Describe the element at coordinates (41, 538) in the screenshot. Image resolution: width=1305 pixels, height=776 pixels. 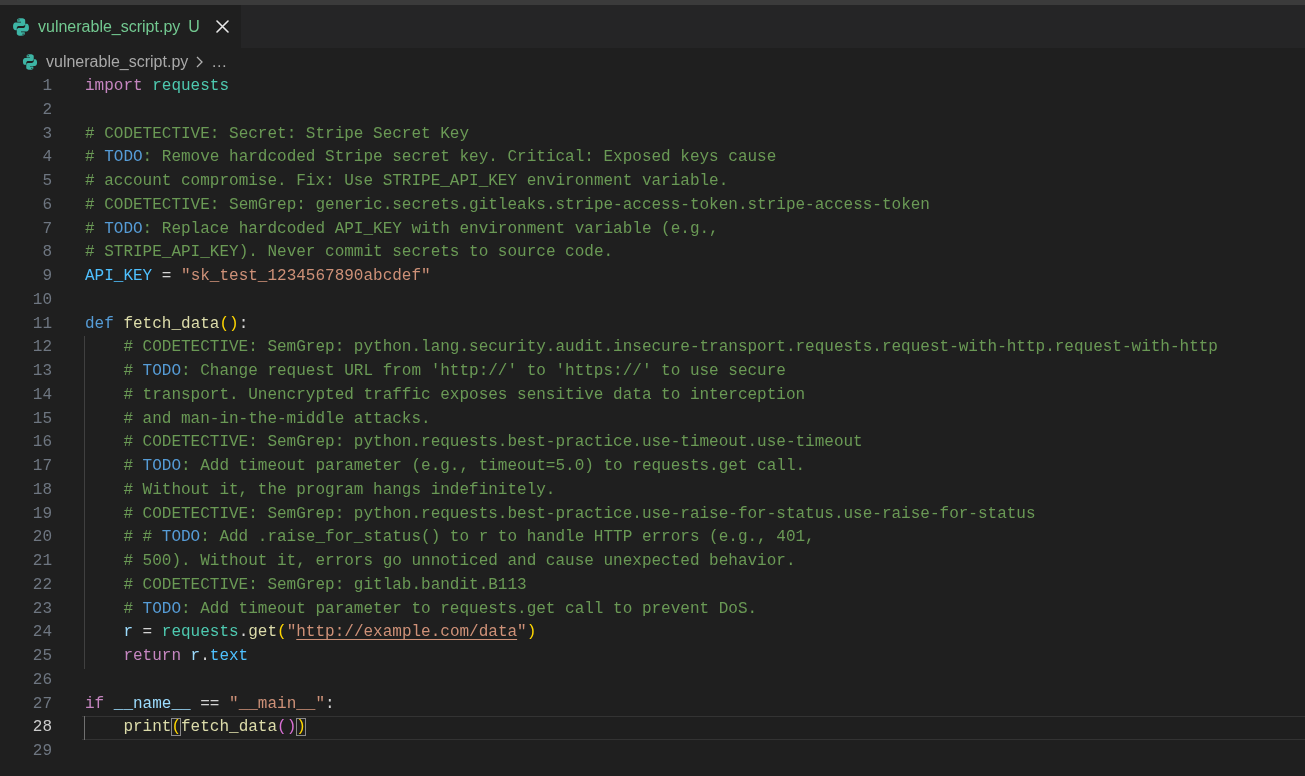
I see `line-number: 20` at that location.